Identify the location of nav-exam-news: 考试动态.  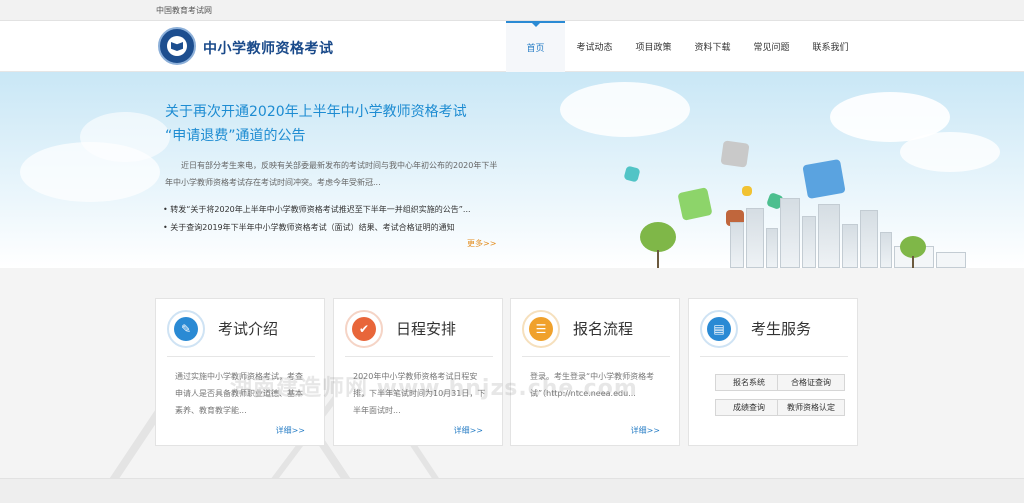
(594, 46).